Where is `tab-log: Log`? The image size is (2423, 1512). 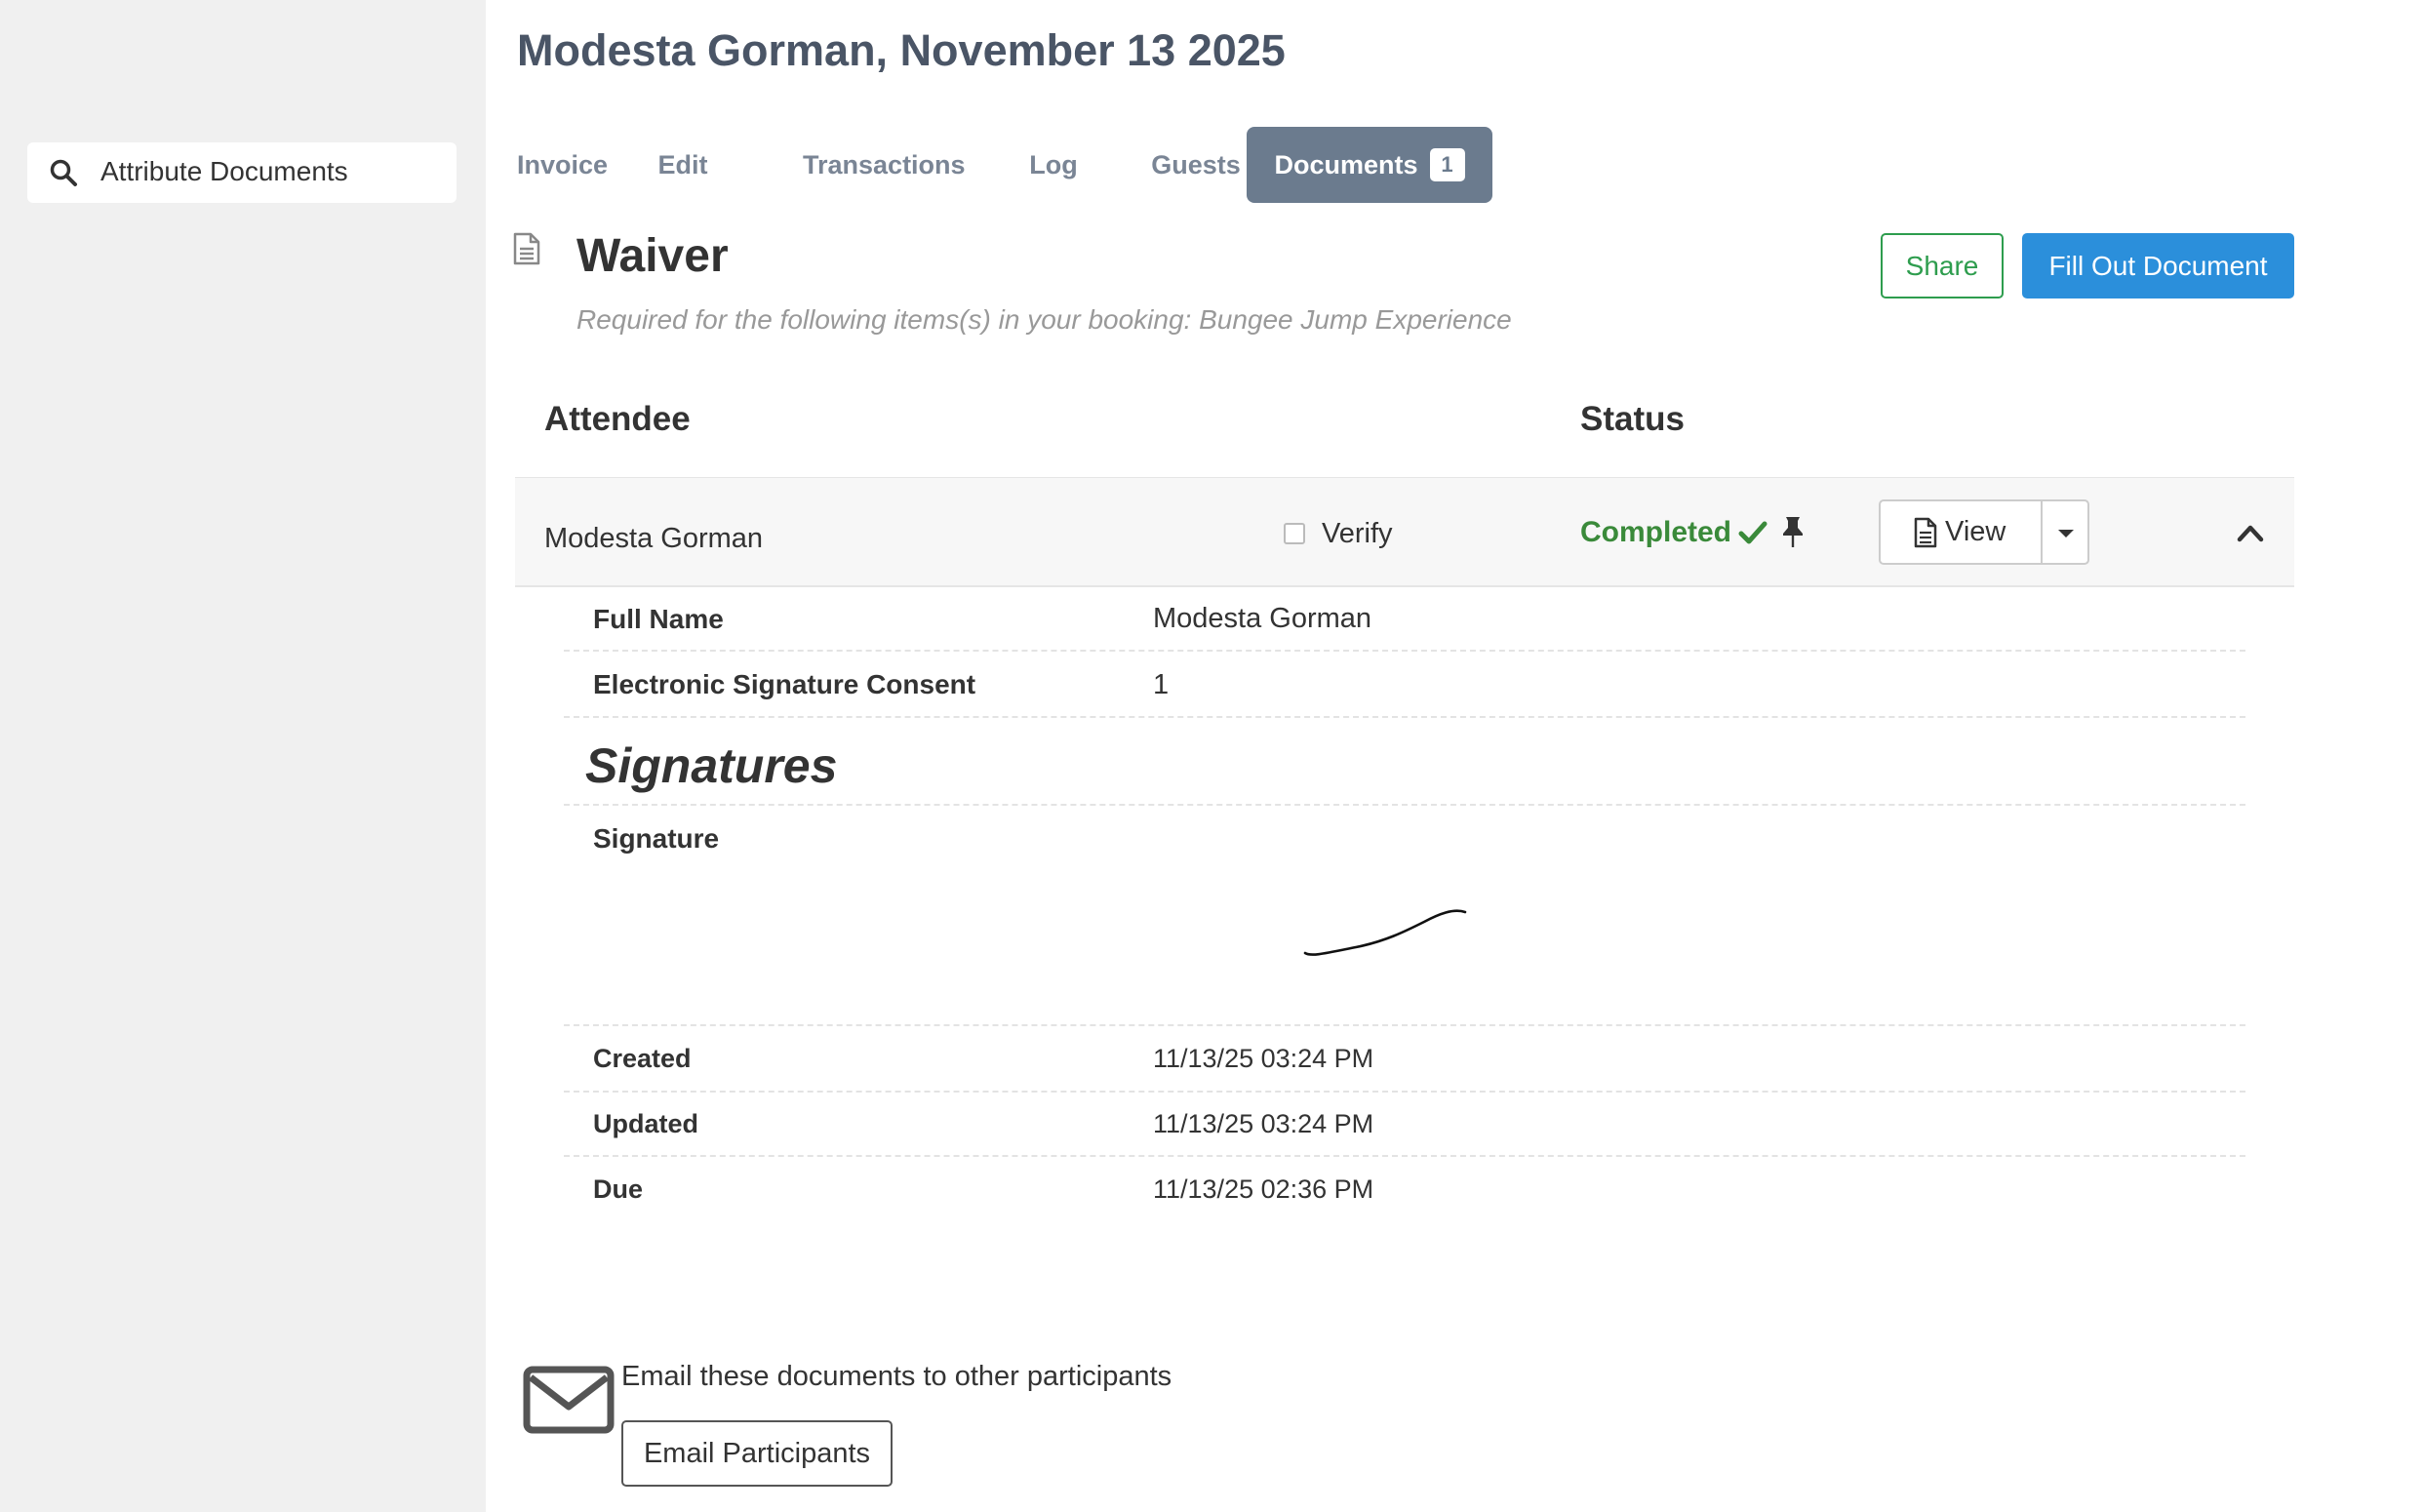
tab-log: Log is located at coordinates (1053, 165).